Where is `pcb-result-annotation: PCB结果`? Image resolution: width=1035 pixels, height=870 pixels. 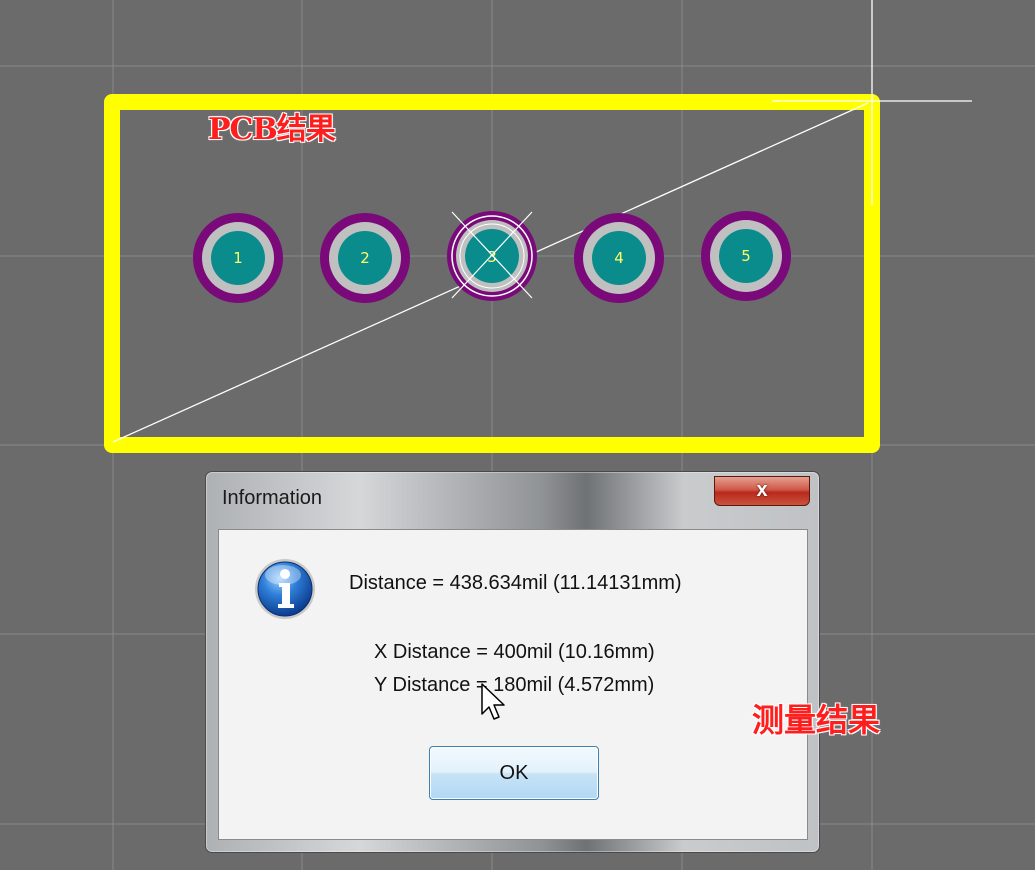
pcb-result-annotation: PCB结果 is located at coordinates (272, 129).